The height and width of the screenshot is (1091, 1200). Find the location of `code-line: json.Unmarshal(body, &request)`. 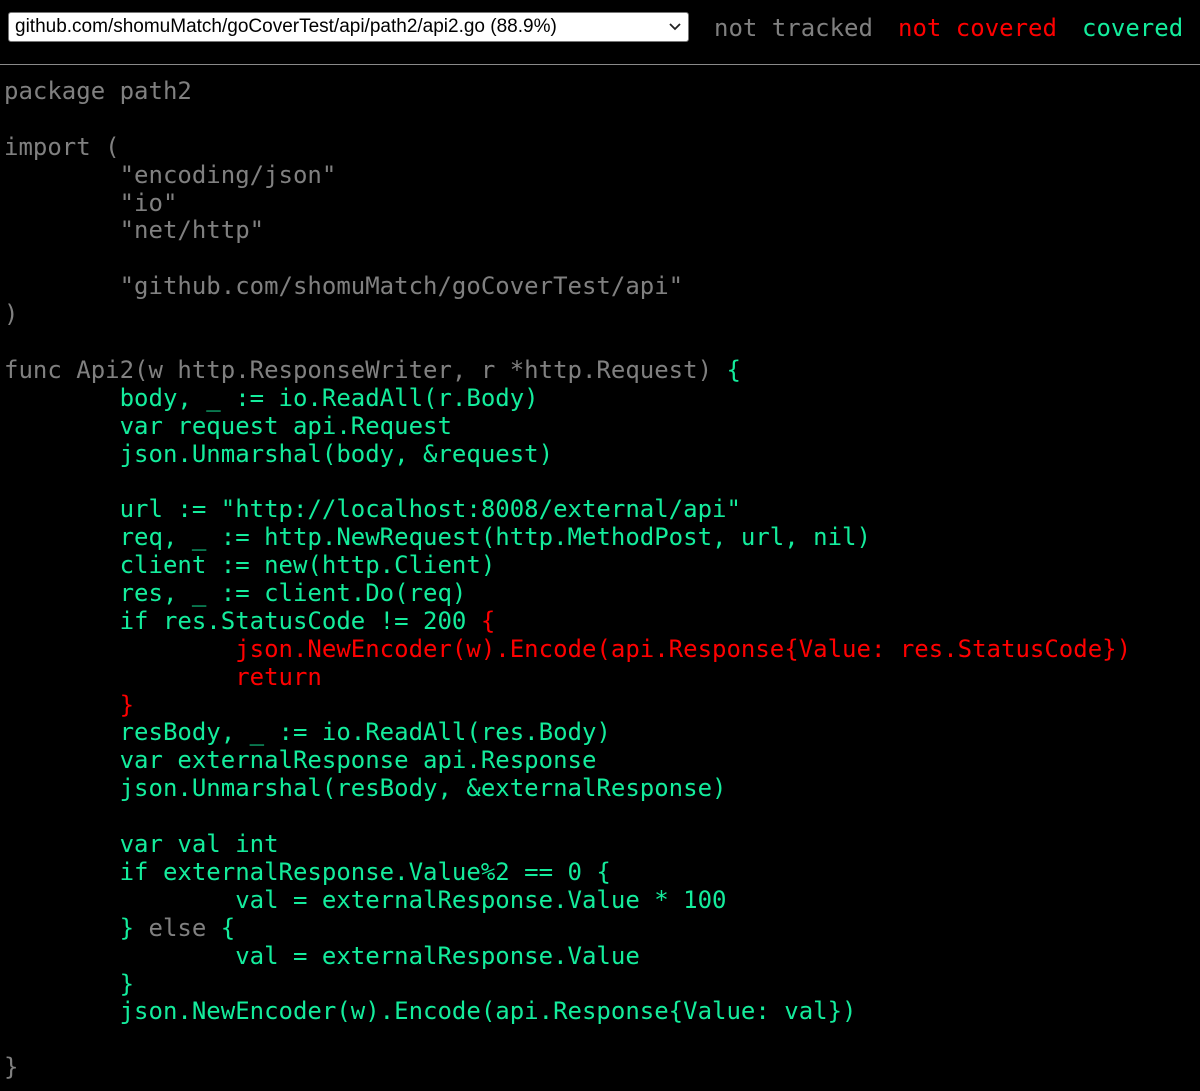

code-line: json.Unmarshal(body, &request) is located at coordinates (567, 454).